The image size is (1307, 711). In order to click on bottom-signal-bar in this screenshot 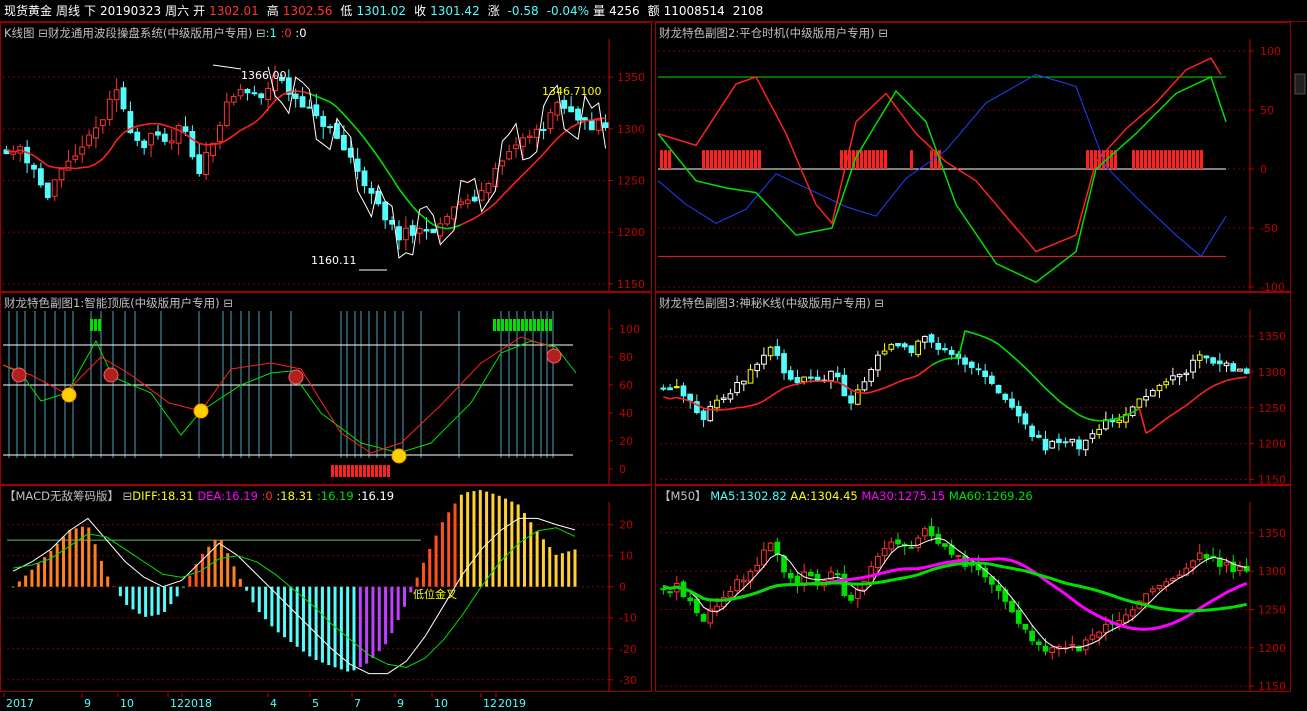, I will do `click(380, 471)`.